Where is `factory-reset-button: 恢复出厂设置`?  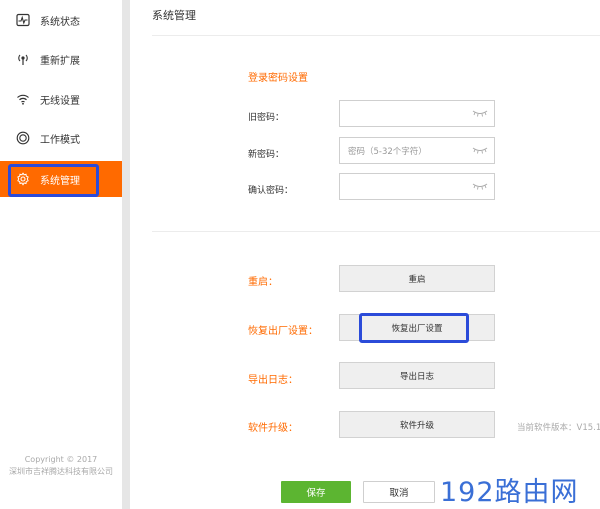
factory-reset-button: 恢复出厂设置 is located at coordinates (417, 327).